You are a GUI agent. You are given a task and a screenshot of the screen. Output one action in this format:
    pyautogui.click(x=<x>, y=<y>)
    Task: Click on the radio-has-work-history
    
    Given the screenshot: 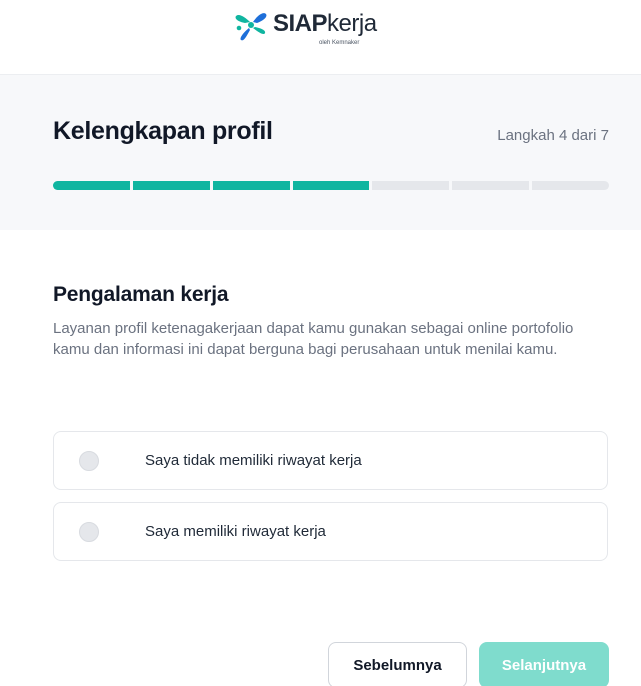 What is the action you would take?
    pyautogui.click(x=89, y=532)
    